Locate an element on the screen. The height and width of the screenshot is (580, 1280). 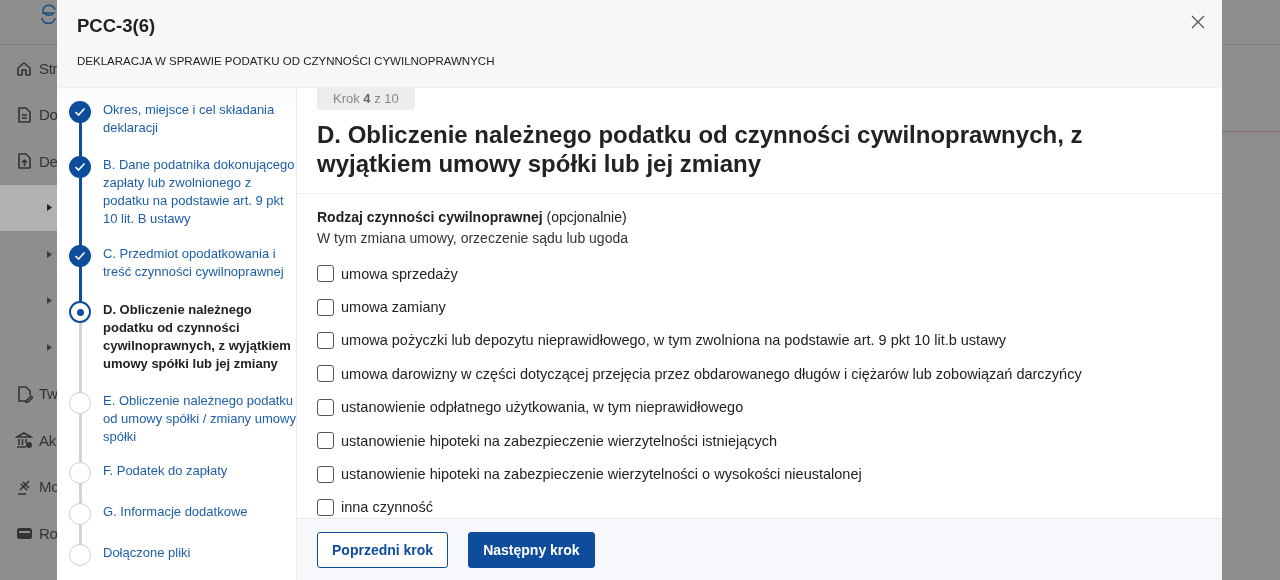
sidebar-item: Tw is located at coordinates (48, 394).